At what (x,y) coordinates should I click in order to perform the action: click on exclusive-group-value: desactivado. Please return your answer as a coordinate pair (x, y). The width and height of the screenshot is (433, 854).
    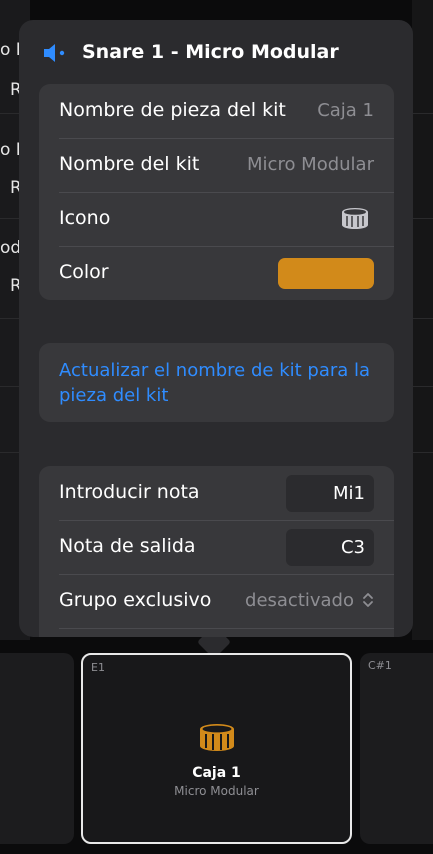
    Looking at the image, I should click on (299, 600).